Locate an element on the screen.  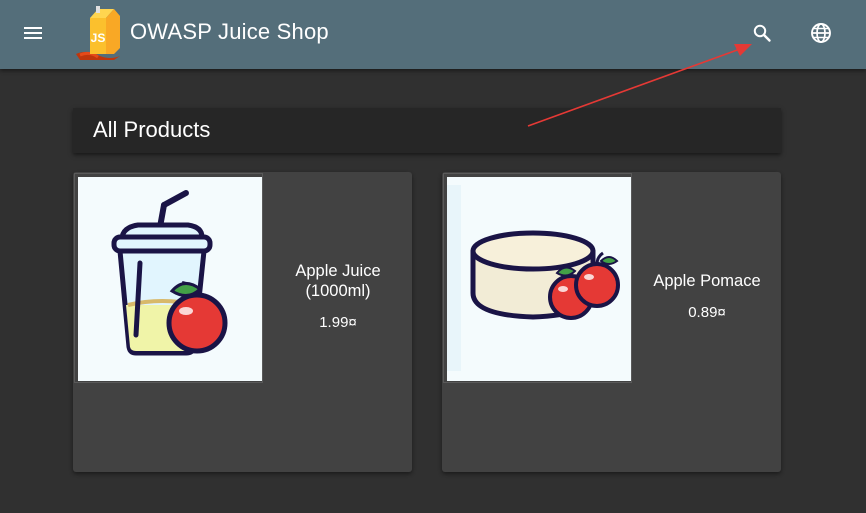
juice-carton-logo-icon: JS is located at coordinates (98, 33).